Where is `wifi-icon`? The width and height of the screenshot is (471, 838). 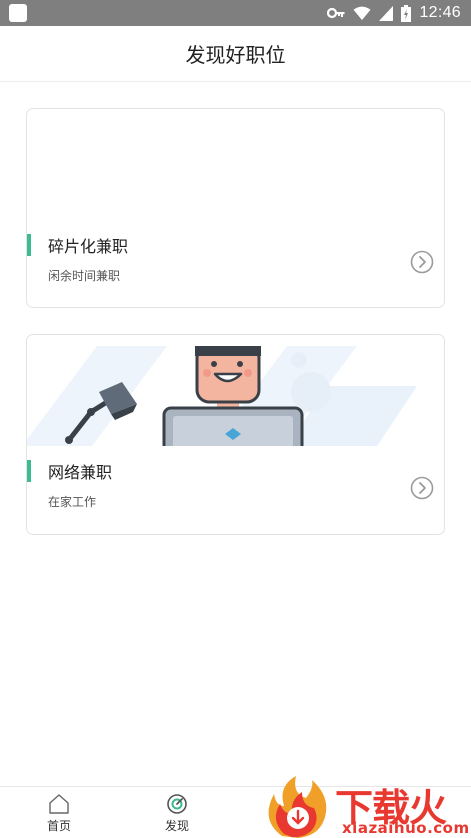
wifi-icon is located at coordinates (362, 13).